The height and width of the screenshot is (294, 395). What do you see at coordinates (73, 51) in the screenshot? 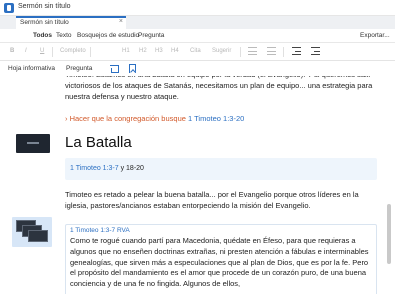
I see `full-button: Completo` at bounding box center [73, 51].